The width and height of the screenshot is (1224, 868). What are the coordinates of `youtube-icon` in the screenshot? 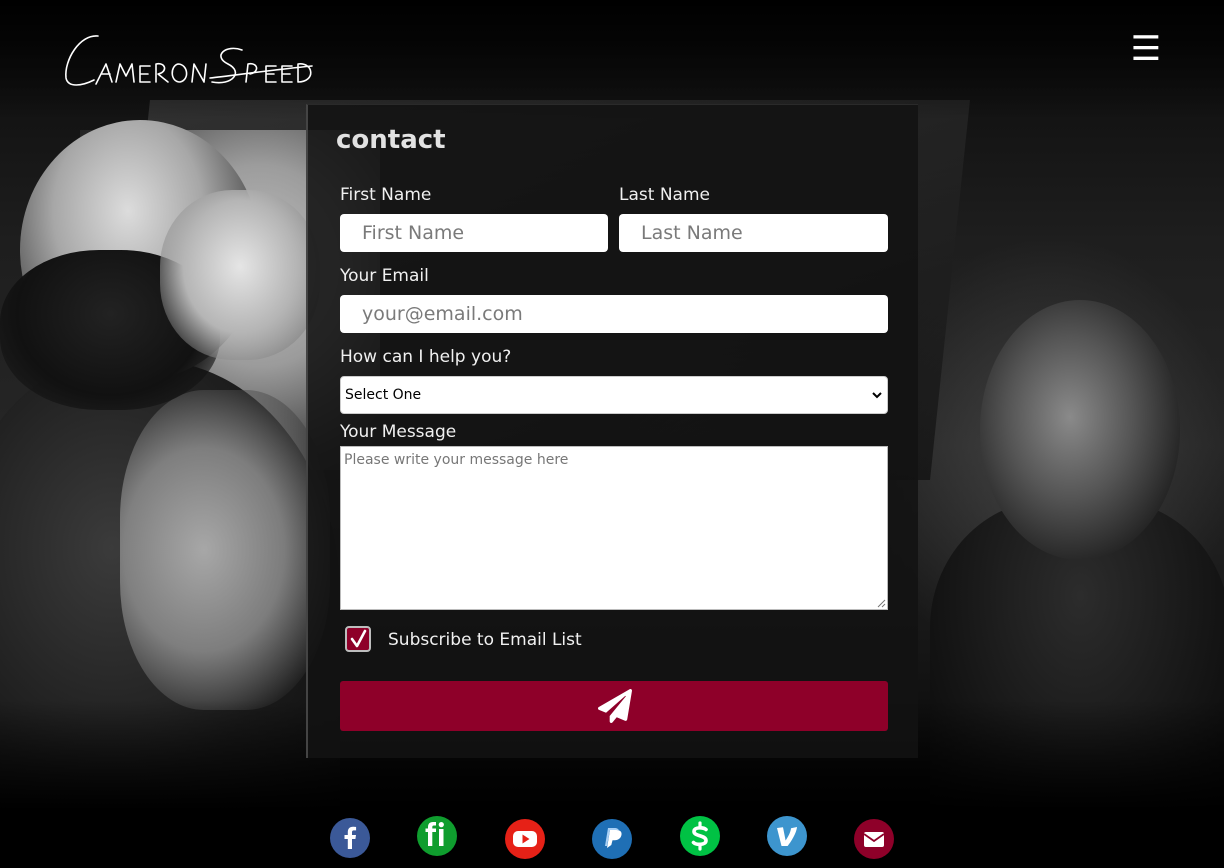 It's located at (525, 839).